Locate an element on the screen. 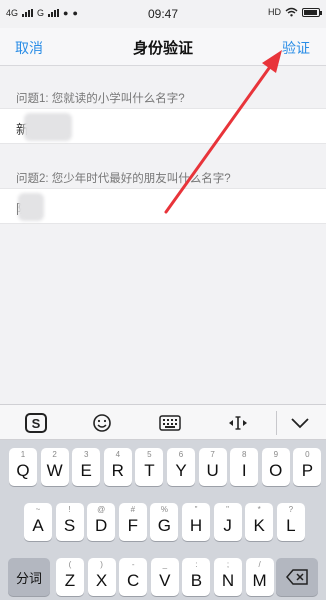  key-hint: * is located at coordinates (259, 509).